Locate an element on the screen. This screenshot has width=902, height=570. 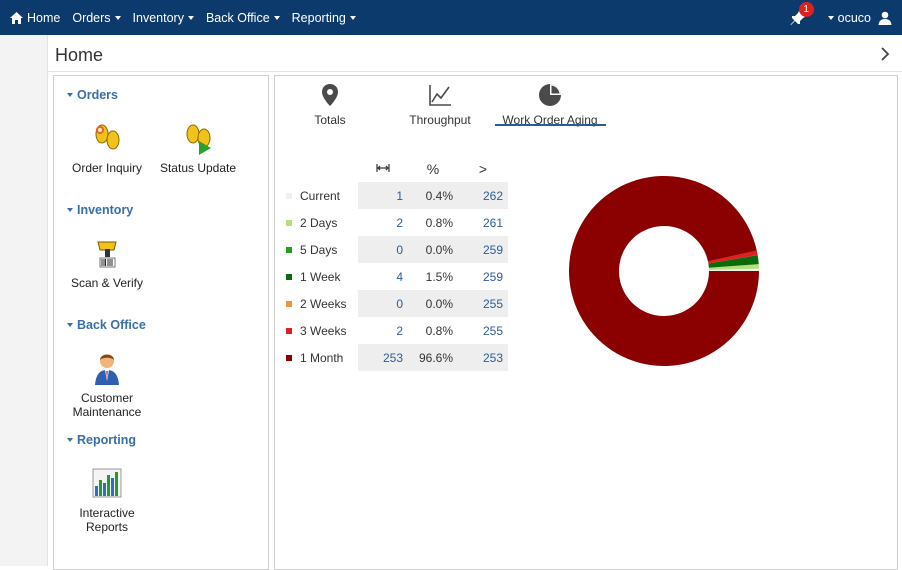
nav-reporting: Reporting is located at coordinates (324, 17).